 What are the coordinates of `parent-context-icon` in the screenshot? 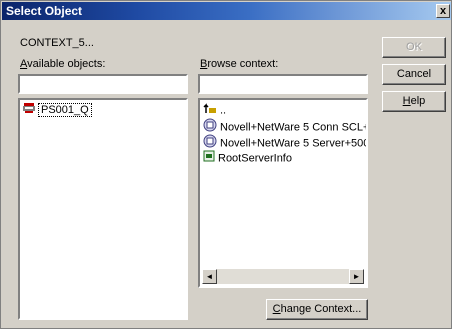 It's located at (210, 110).